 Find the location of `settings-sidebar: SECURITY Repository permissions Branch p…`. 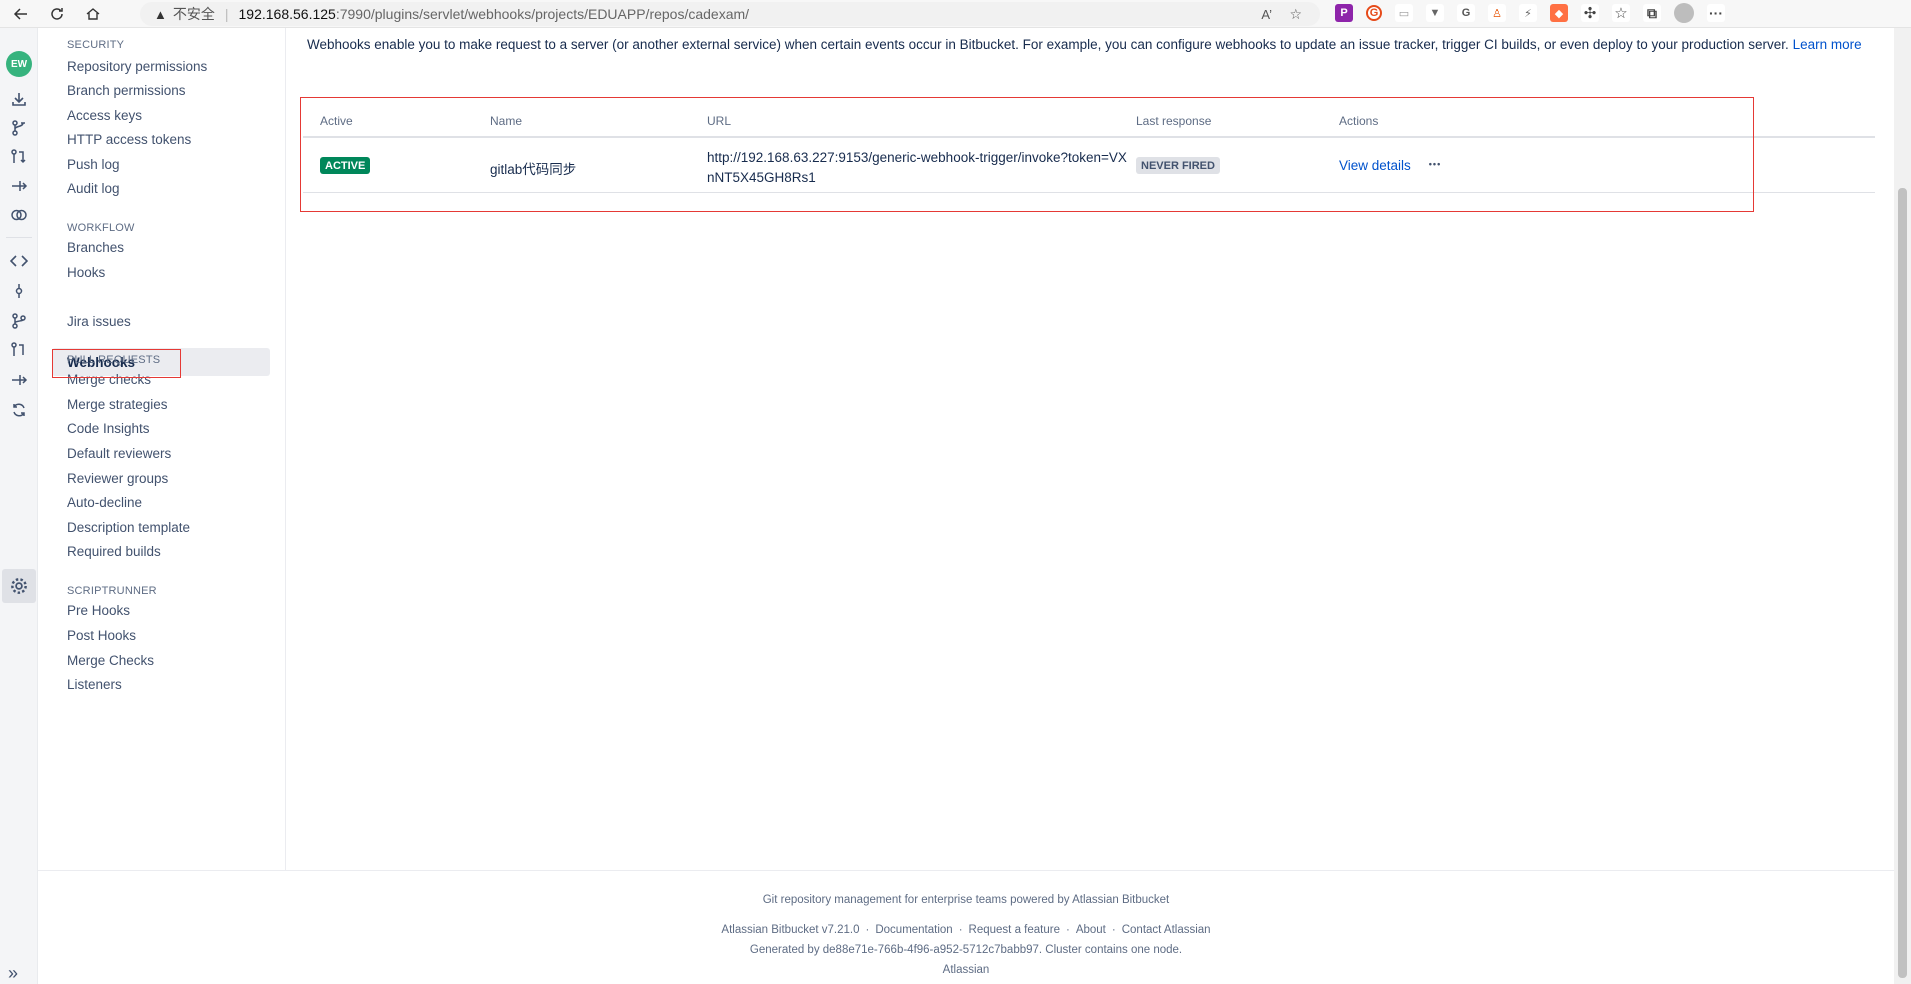

settings-sidebar: SECURITY Repository permissions Branch p… is located at coordinates (162, 449).